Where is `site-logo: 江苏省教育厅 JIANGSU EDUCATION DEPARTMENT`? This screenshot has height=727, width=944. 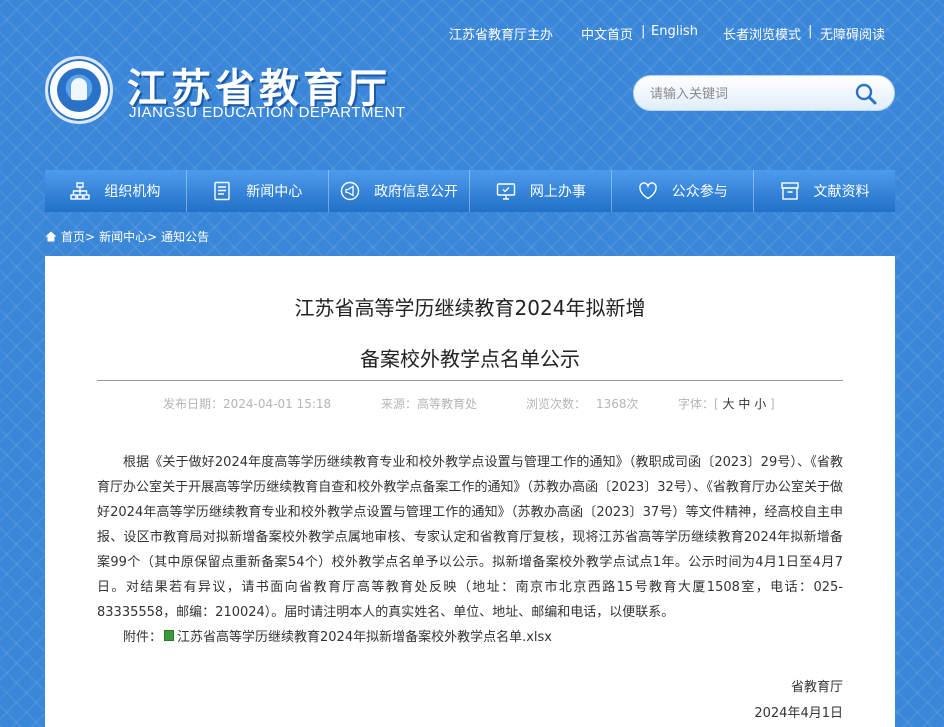 site-logo: 江苏省教育厅 JIANGSU EDUCATION DEPARTMENT is located at coordinates (235, 91).